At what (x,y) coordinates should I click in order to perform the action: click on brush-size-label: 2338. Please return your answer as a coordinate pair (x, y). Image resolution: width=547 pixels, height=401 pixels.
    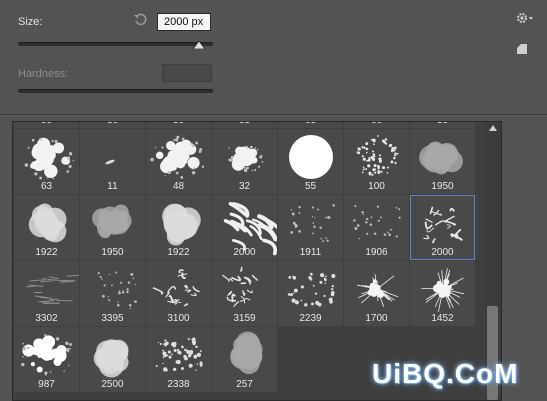
    Looking at the image, I should click on (178, 384).